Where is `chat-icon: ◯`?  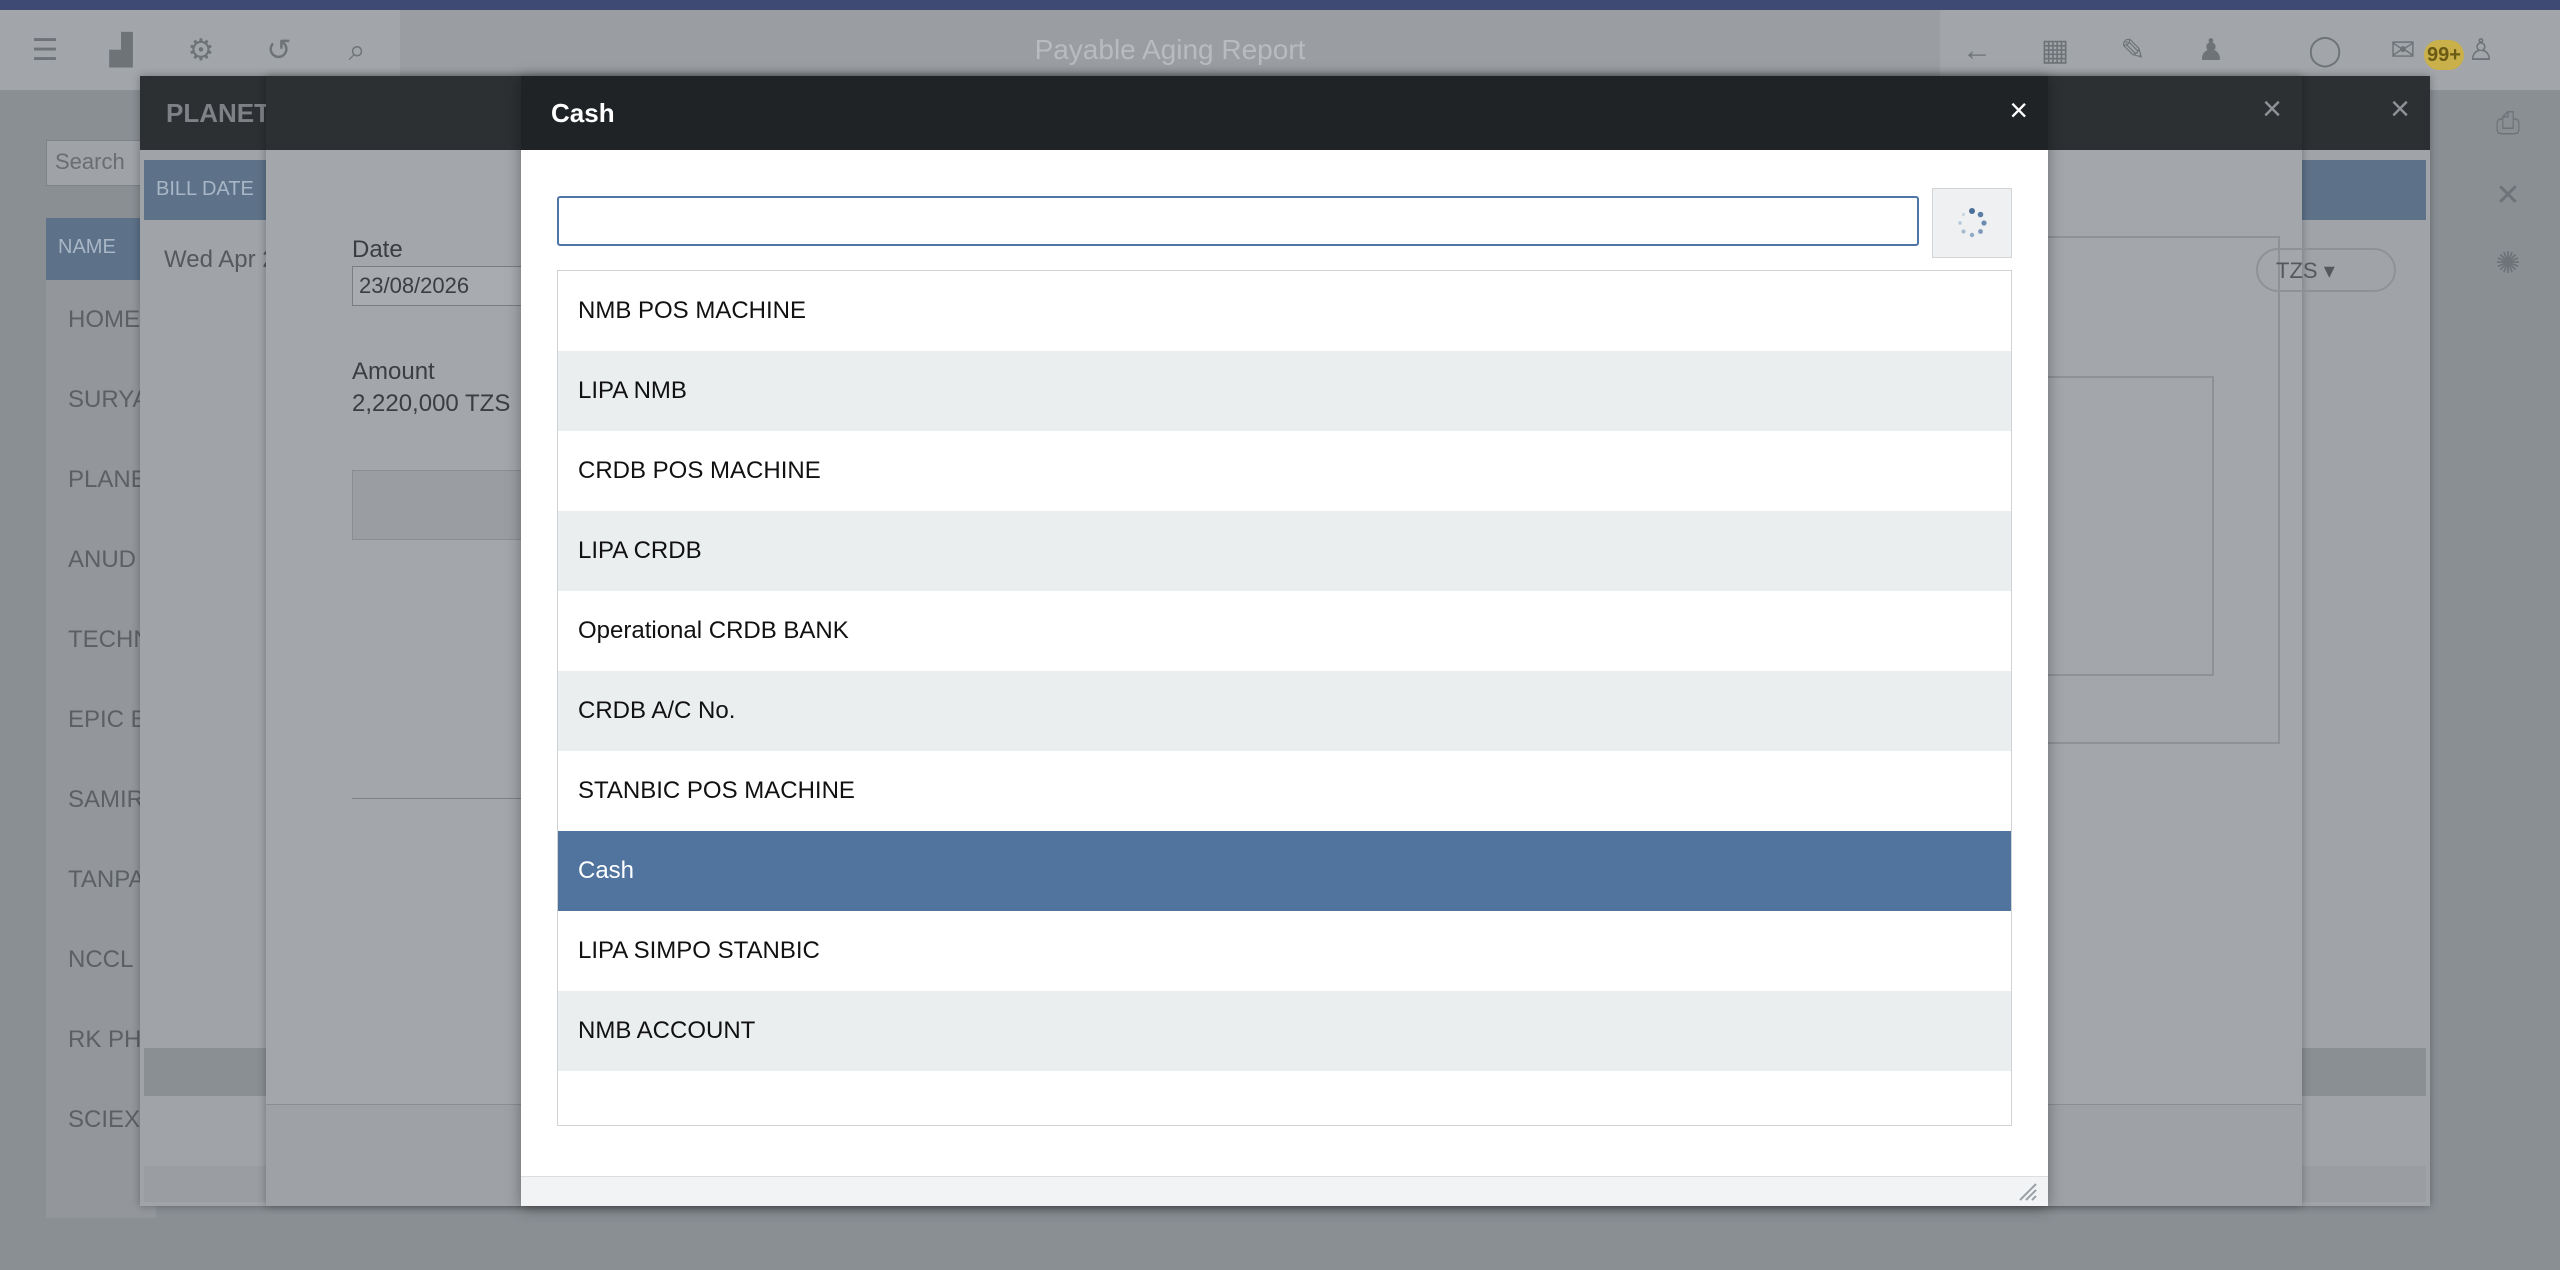 chat-icon: ◯ is located at coordinates (2325, 51).